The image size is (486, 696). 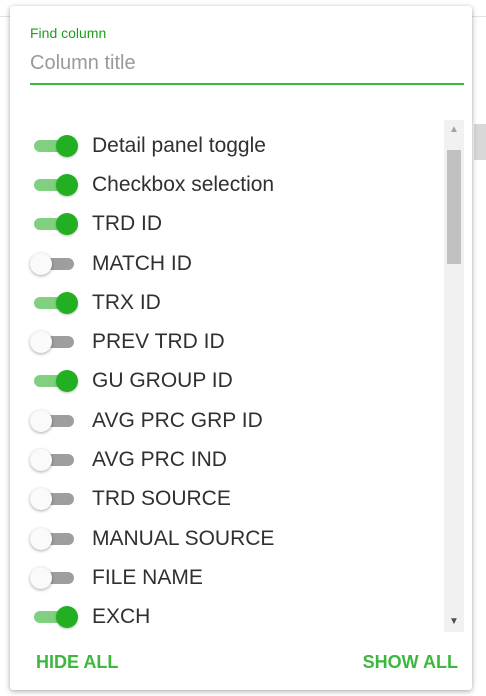 What do you see at coordinates (68, 33) in the screenshot?
I see `find-column-label: Find column` at bounding box center [68, 33].